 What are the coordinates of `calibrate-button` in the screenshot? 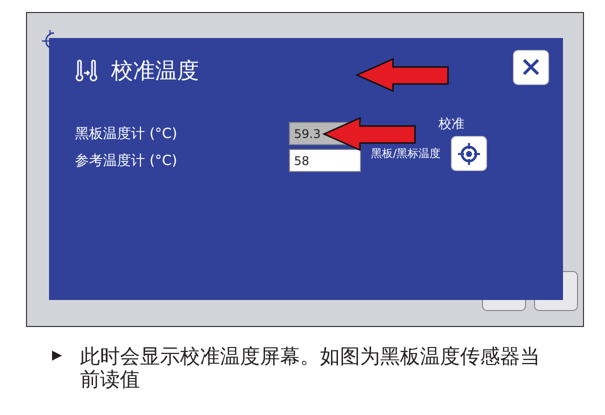 It's located at (468, 154).